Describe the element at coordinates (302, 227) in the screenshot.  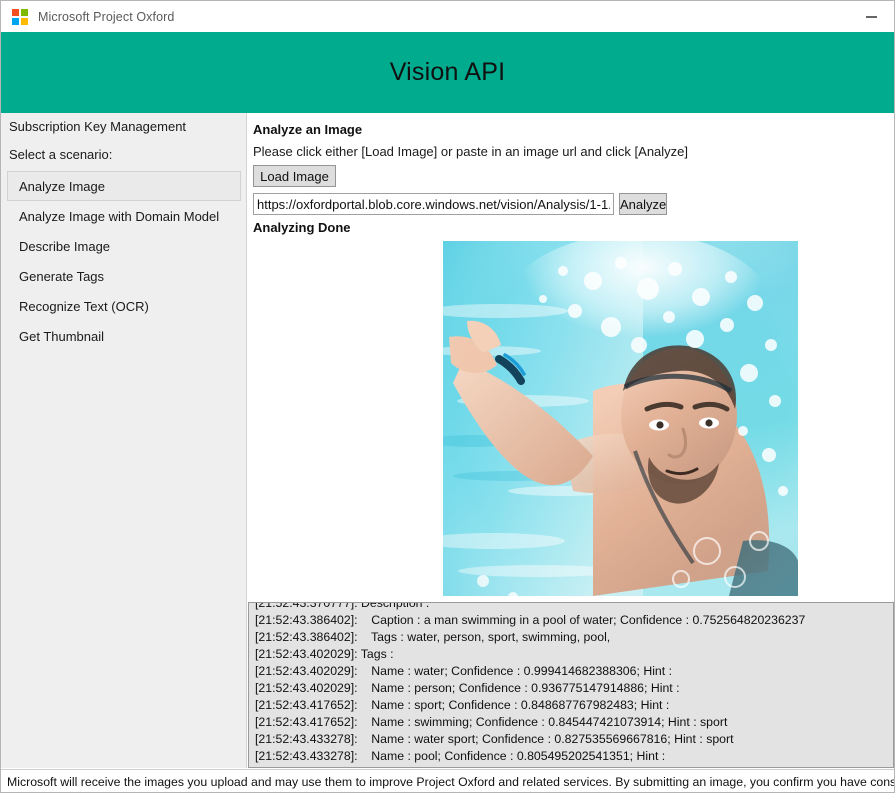
I see `status-text: Analyzing Done` at that location.